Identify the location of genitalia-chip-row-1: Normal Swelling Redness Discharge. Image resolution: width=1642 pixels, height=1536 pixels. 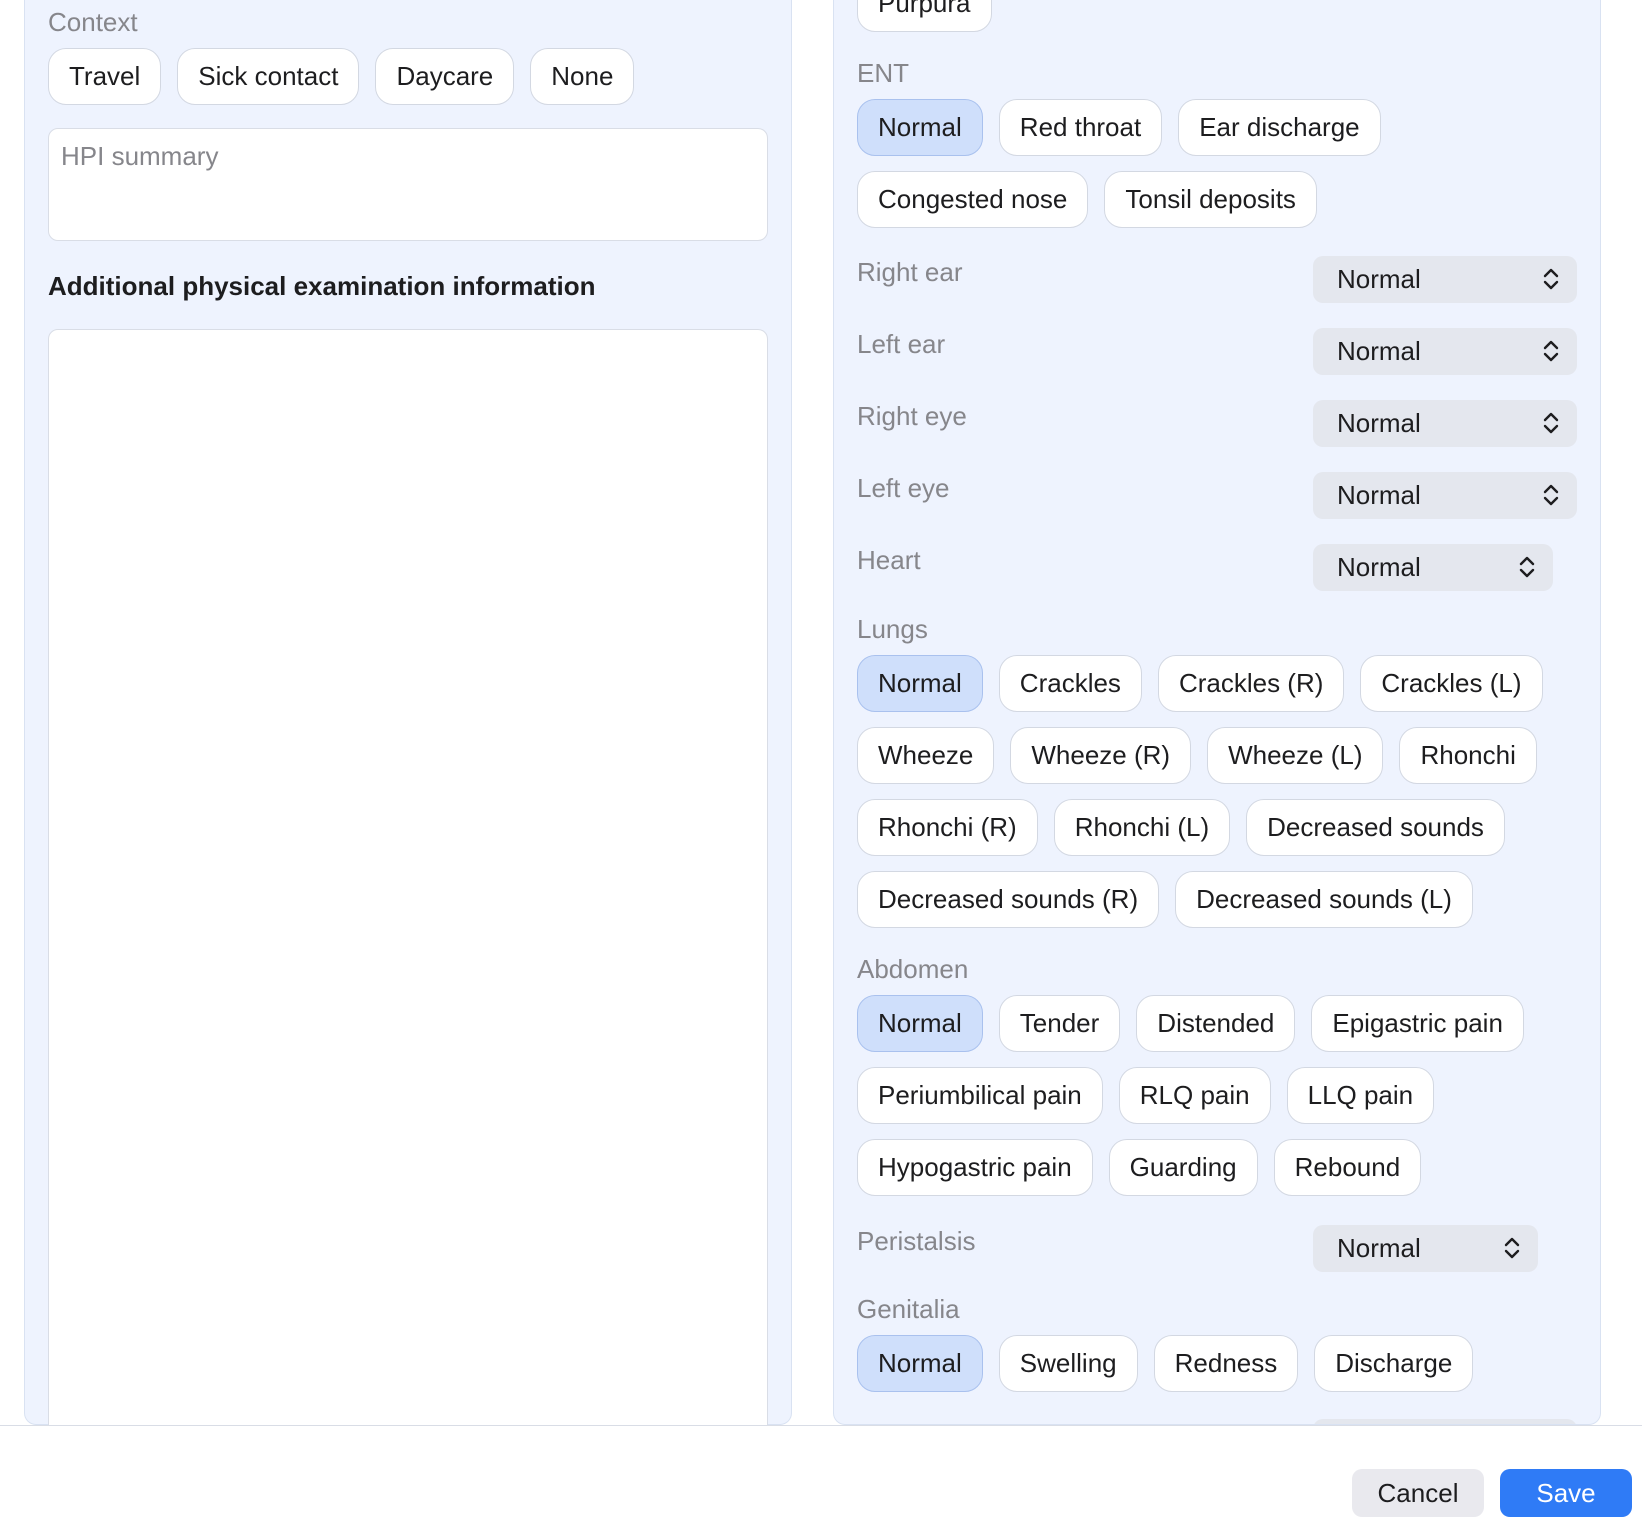
(1165, 1363).